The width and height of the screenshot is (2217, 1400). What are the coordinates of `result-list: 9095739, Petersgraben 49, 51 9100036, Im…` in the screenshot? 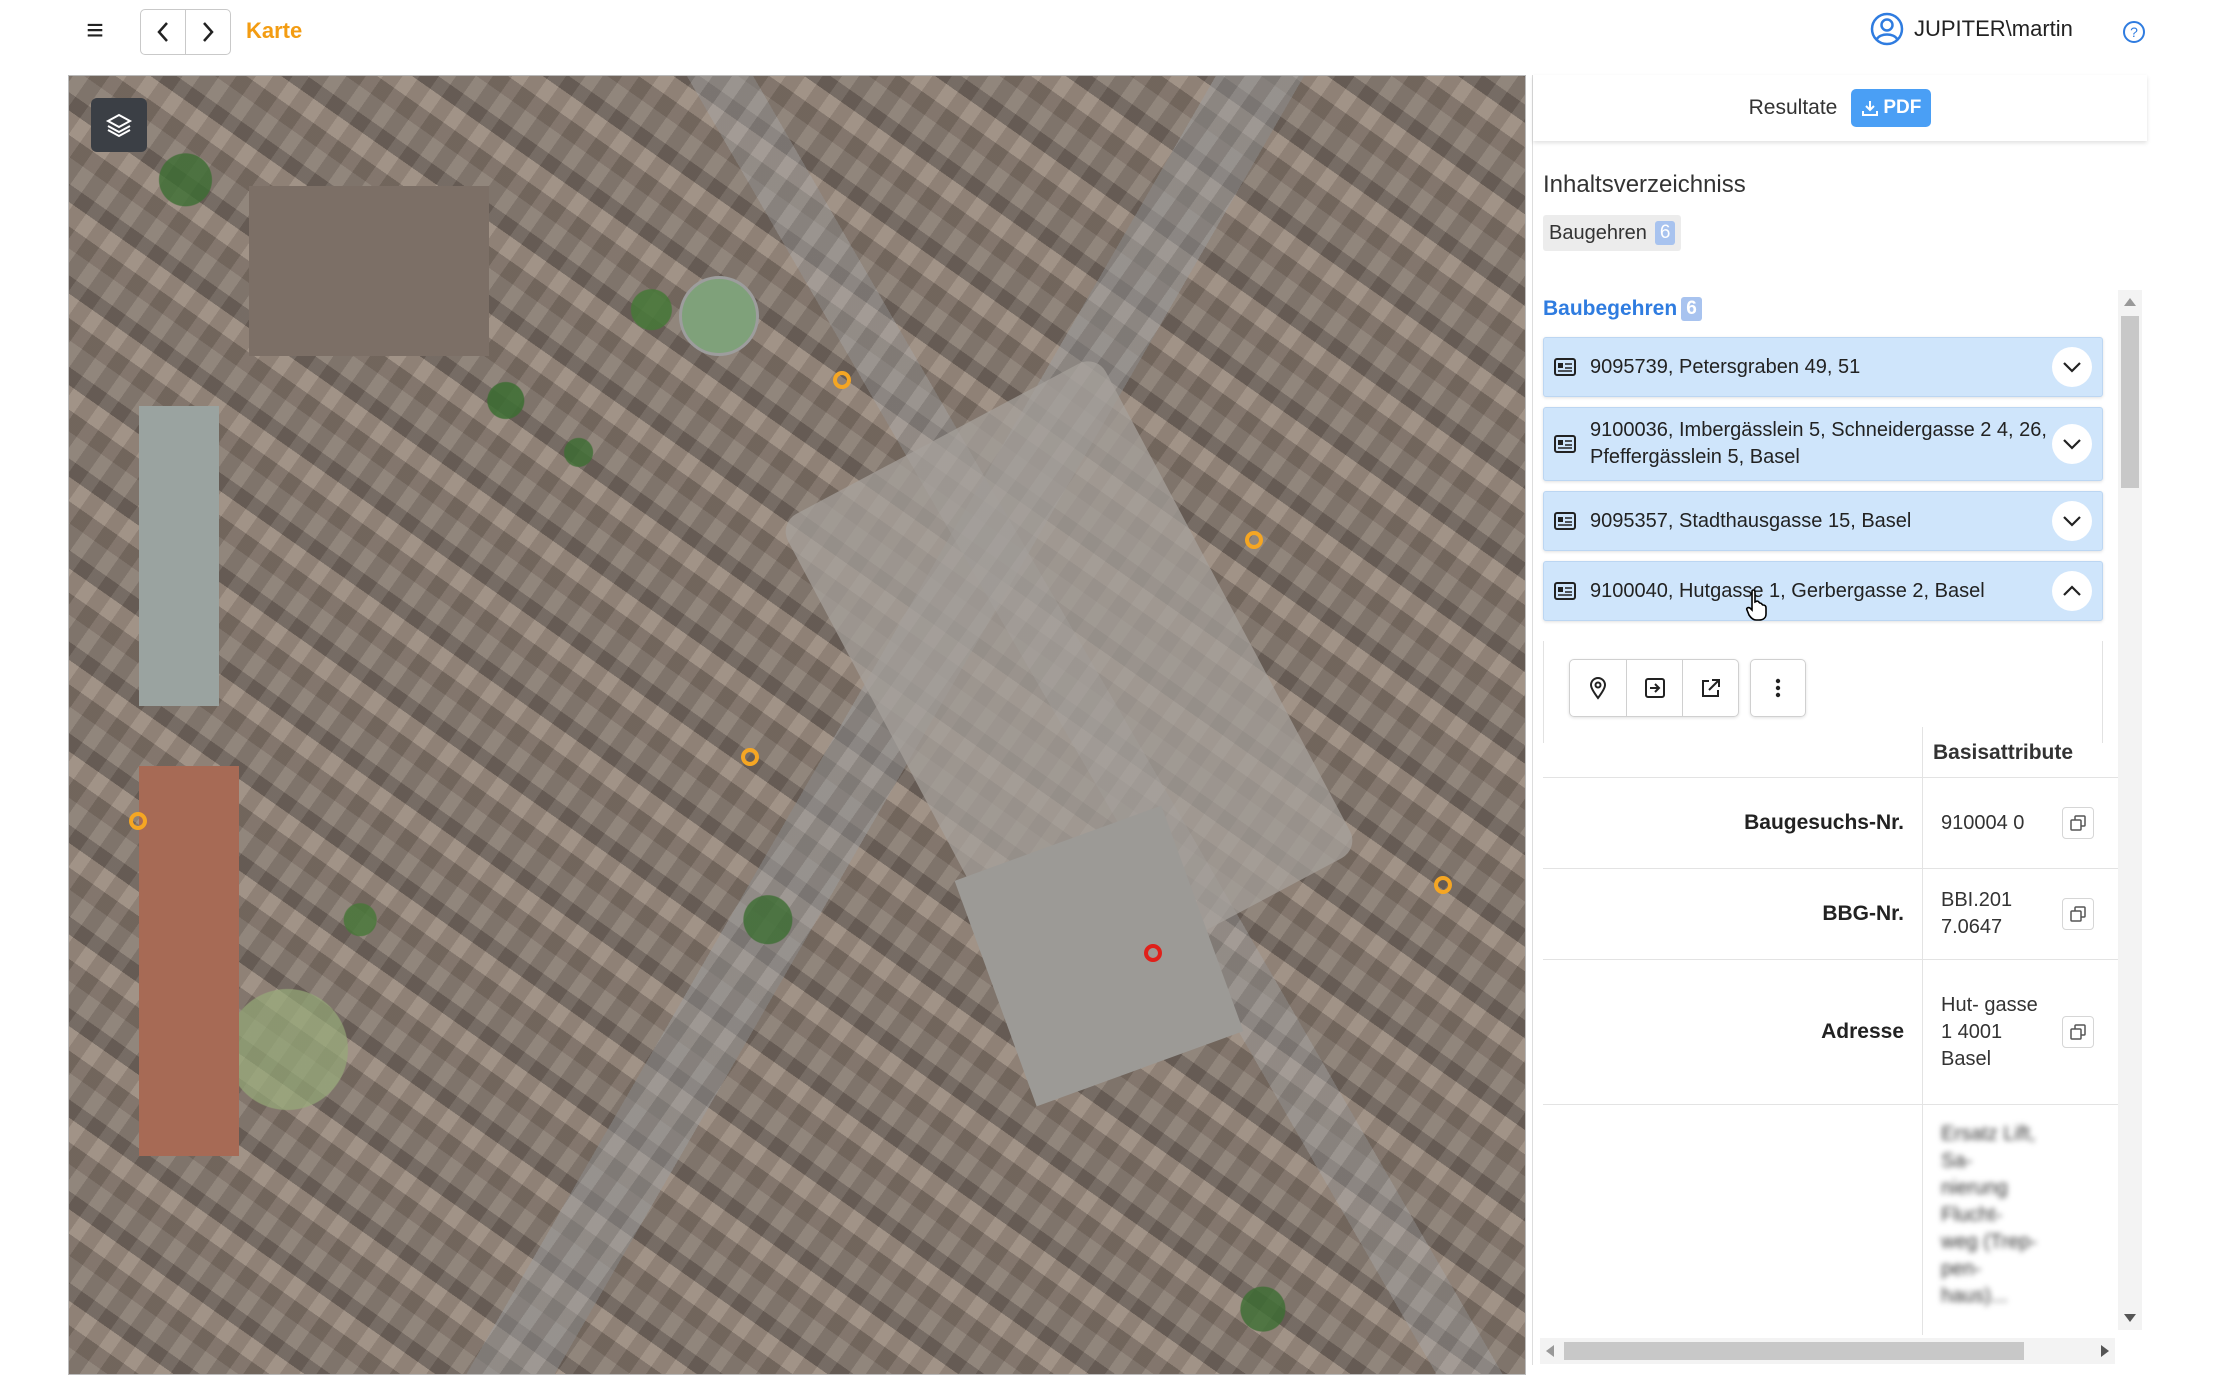 It's located at (1823, 479).